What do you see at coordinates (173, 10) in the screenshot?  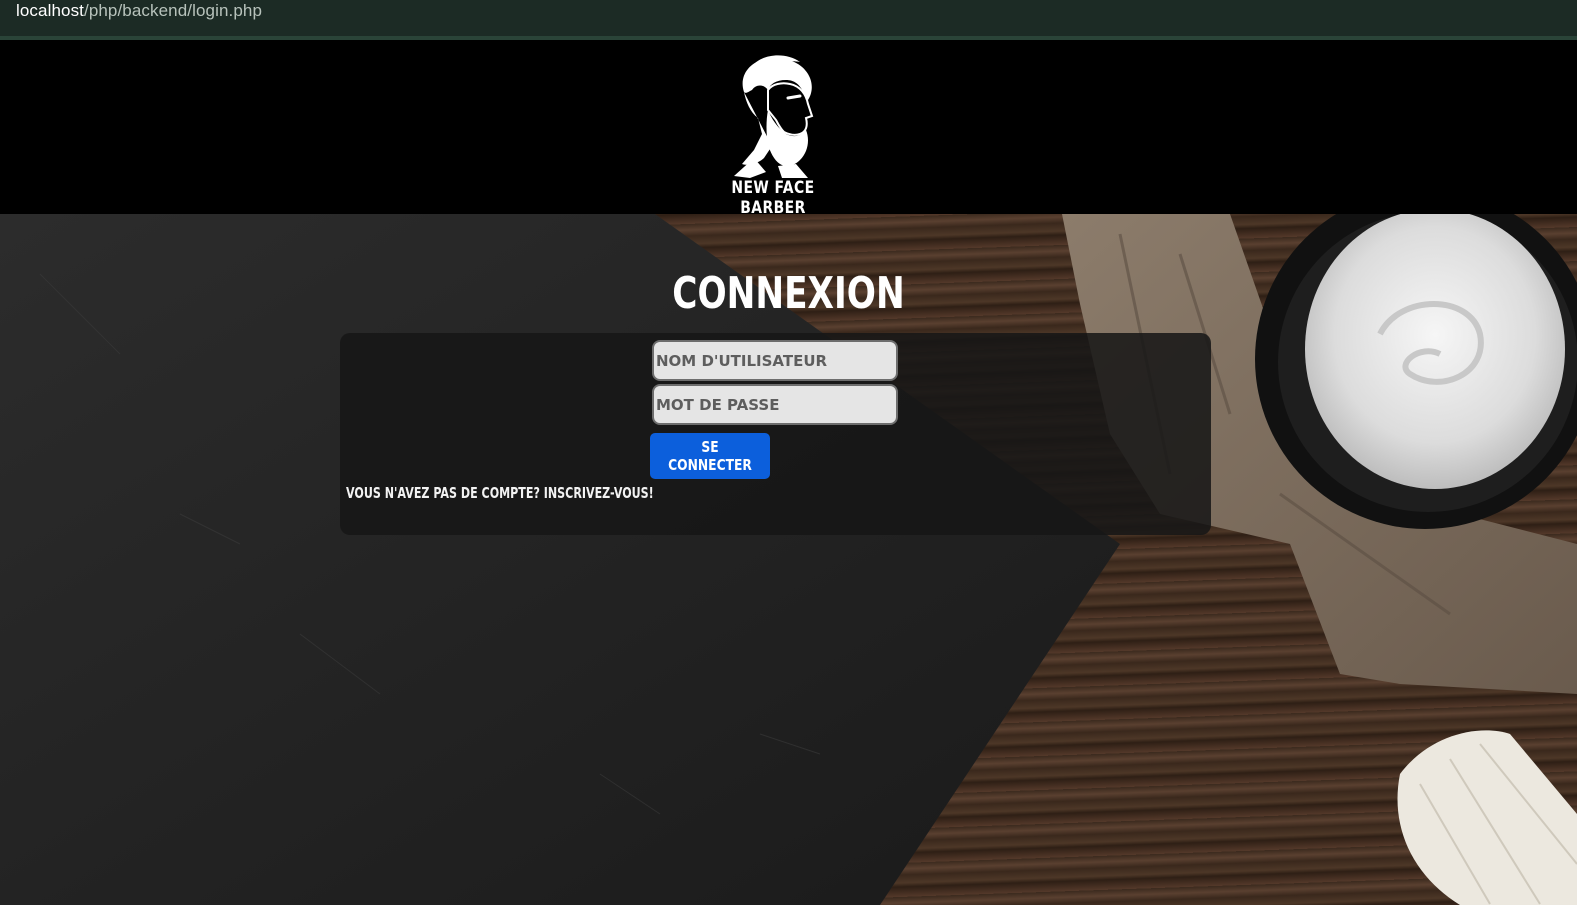 I see `url-path: /php/backend/login.php` at bounding box center [173, 10].